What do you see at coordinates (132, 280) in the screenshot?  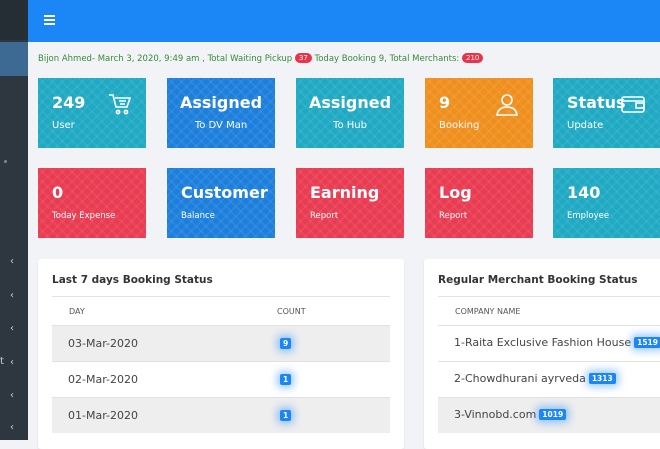 I see `panel-title: Last 7 days Booking Status` at bounding box center [132, 280].